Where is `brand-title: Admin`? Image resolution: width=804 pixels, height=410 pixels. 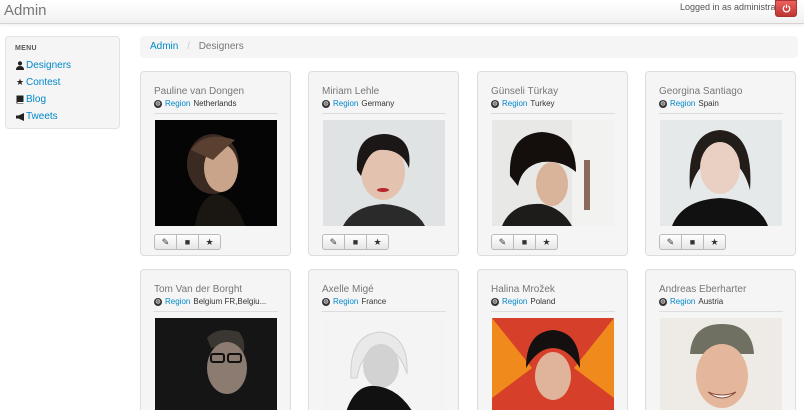 brand-title: Admin is located at coordinates (25, 10).